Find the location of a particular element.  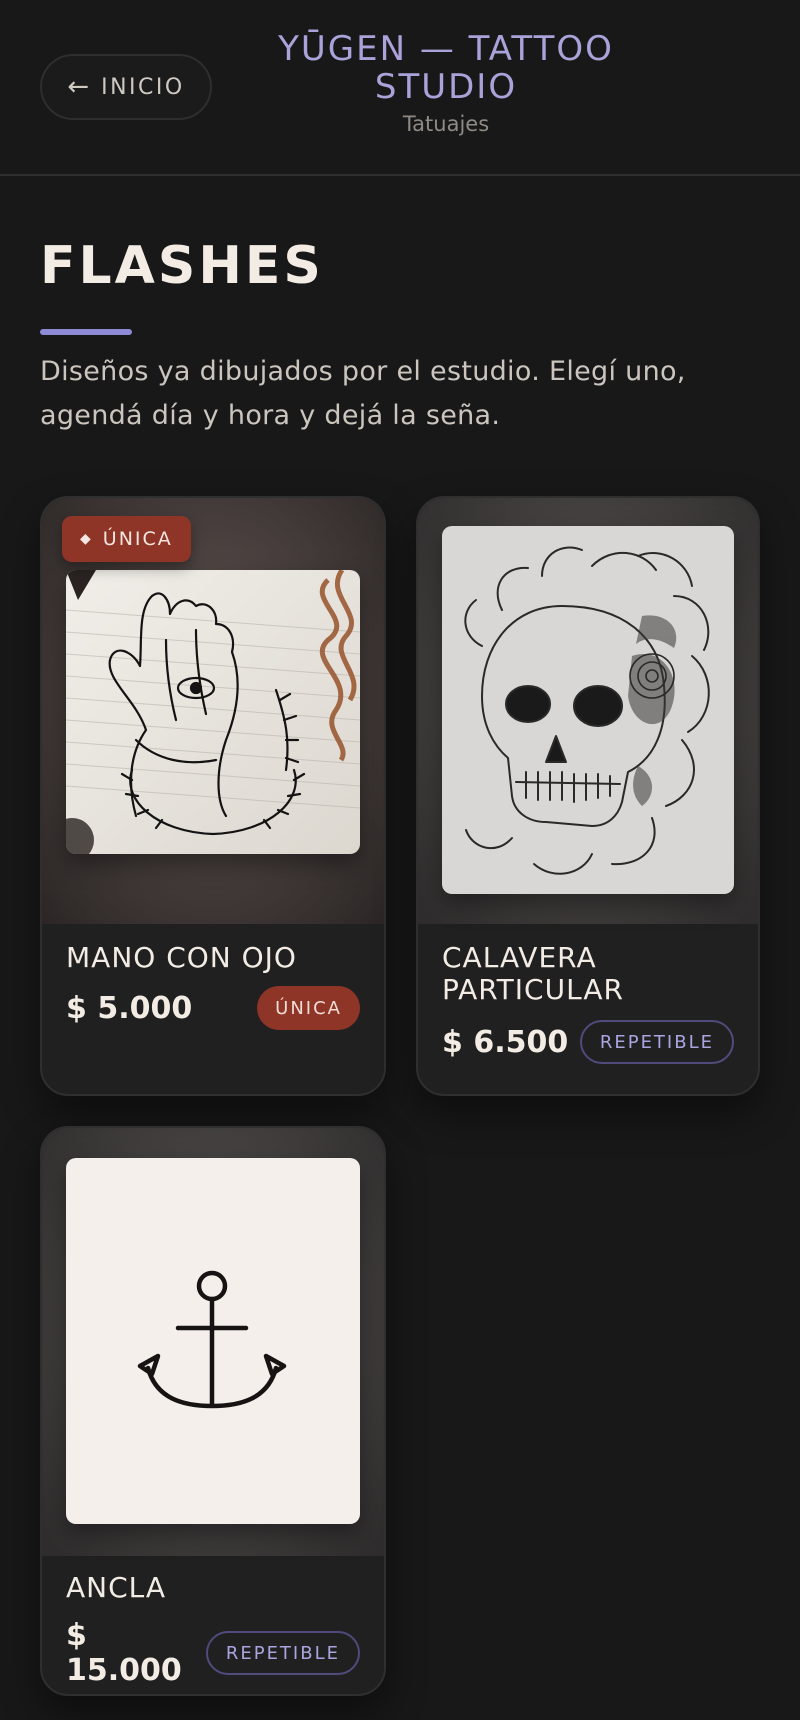

back-home-button: ← INICIO is located at coordinates (126, 87).